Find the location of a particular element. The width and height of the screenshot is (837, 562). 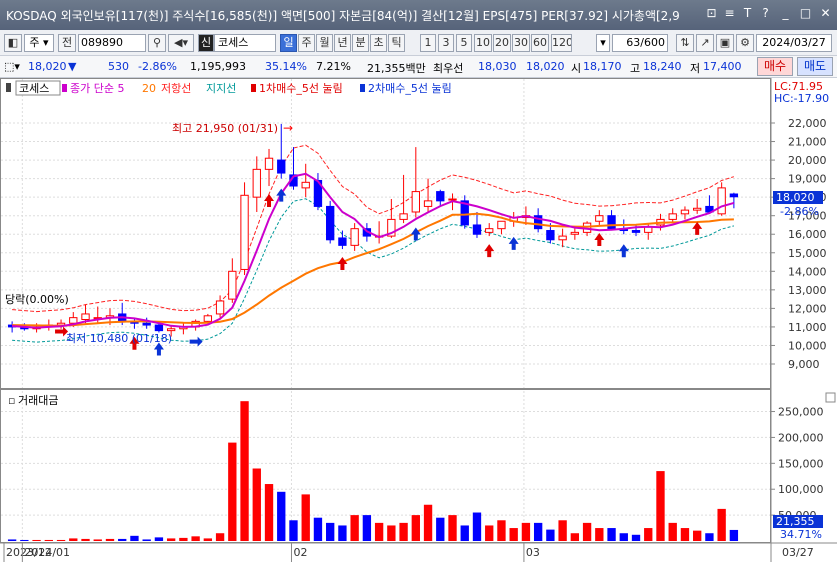

sell-button: 매도 is located at coordinates (815, 66).